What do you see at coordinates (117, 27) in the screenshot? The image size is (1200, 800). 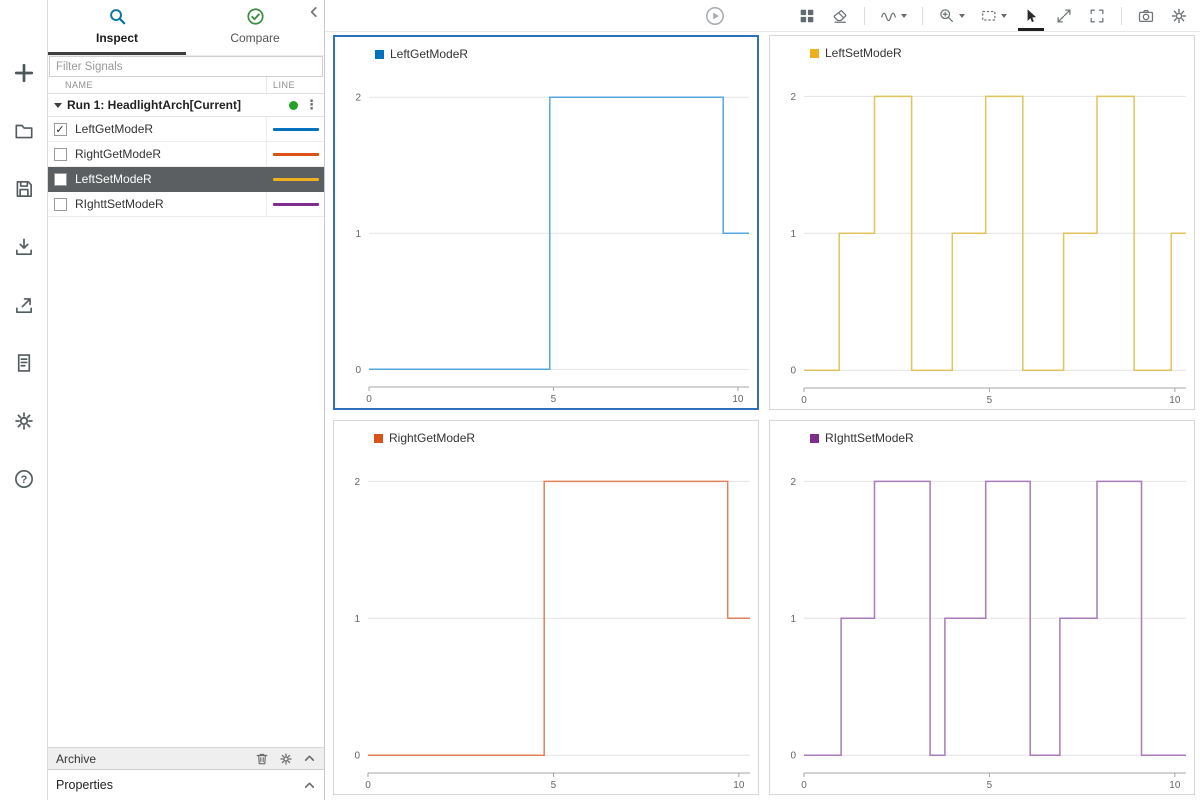 I see `tab-inspect: Inspect` at bounding box center [117, 27].